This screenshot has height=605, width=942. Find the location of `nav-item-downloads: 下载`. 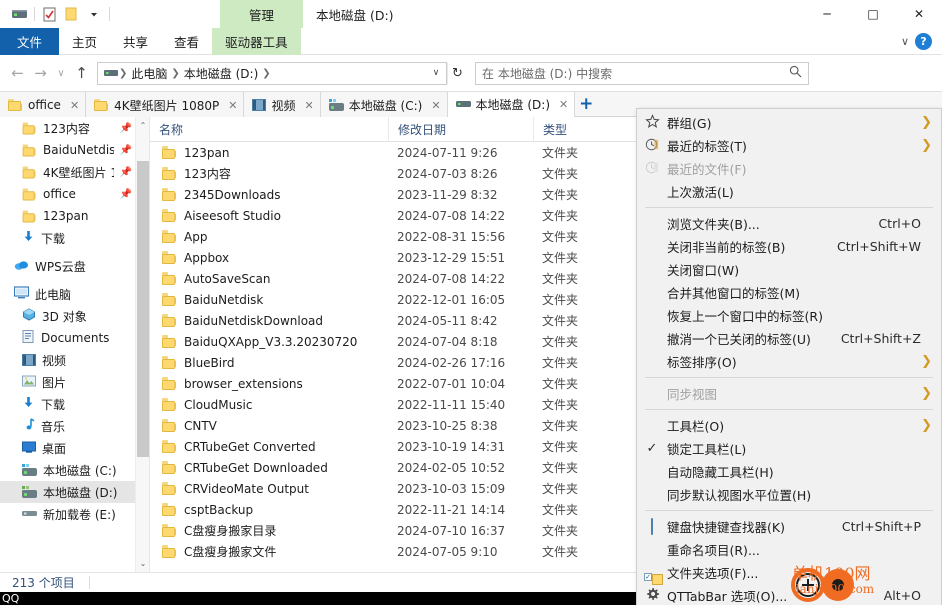

nav-item-downloads: 下载 is located at coordinates (68, 404).